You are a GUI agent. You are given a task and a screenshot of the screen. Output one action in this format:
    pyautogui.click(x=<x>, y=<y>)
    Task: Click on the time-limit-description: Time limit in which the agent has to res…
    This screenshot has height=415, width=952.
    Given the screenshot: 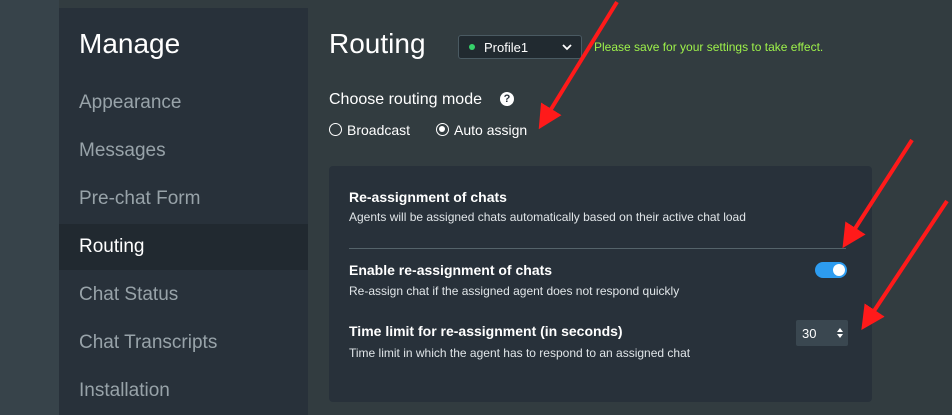 What is the action you would take?
    pyautogui.click(x=520, y=353)
    